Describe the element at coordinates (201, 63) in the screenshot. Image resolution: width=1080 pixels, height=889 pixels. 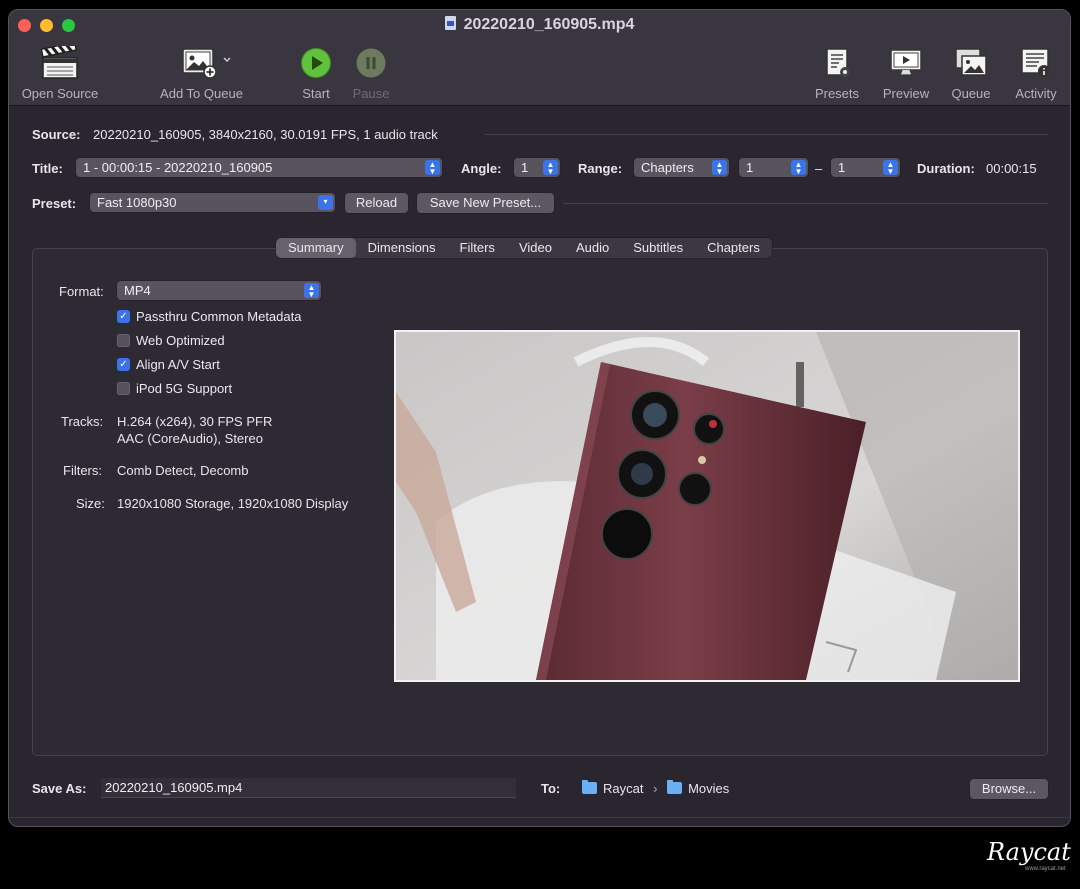
I see `add-photo-icon` at that location.